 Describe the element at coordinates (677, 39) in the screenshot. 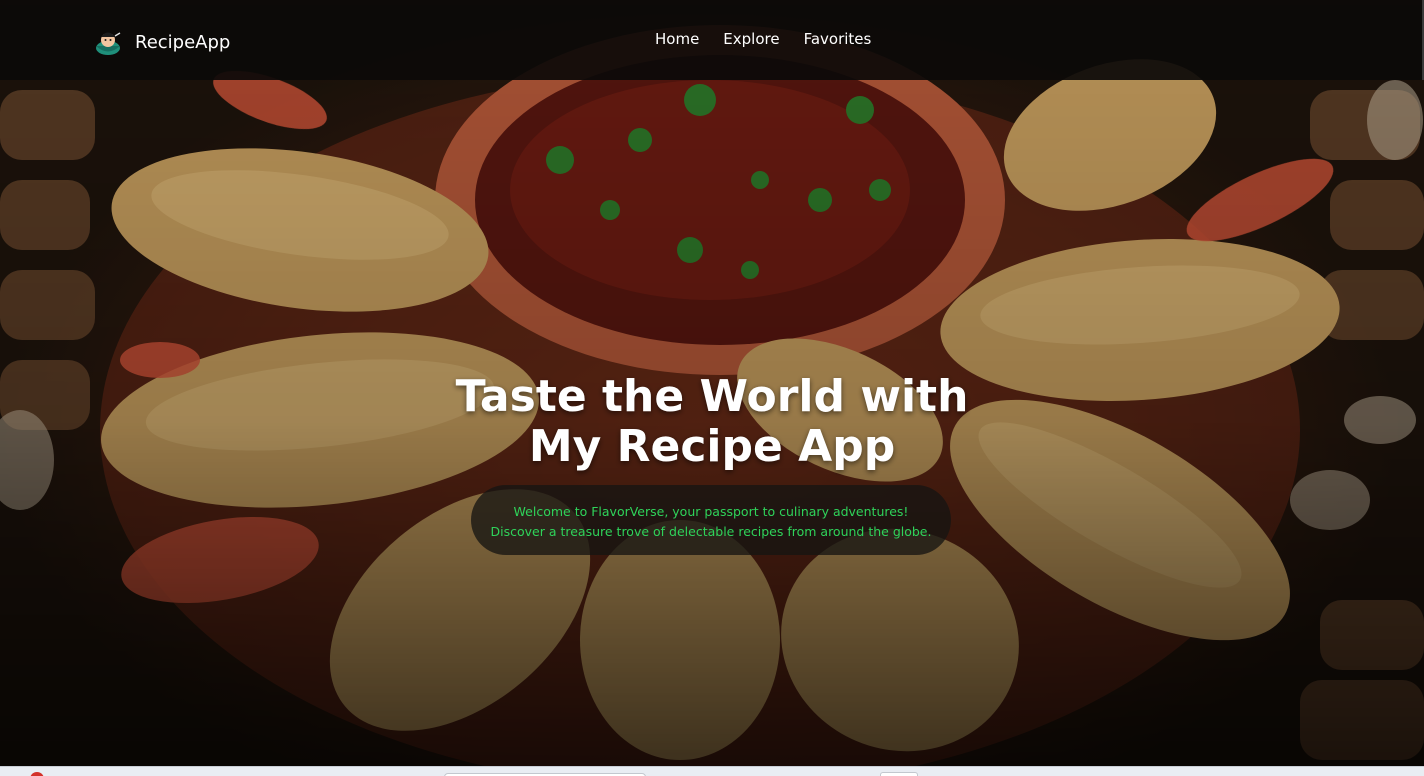

I see `nav-home-link: Home` at that location.